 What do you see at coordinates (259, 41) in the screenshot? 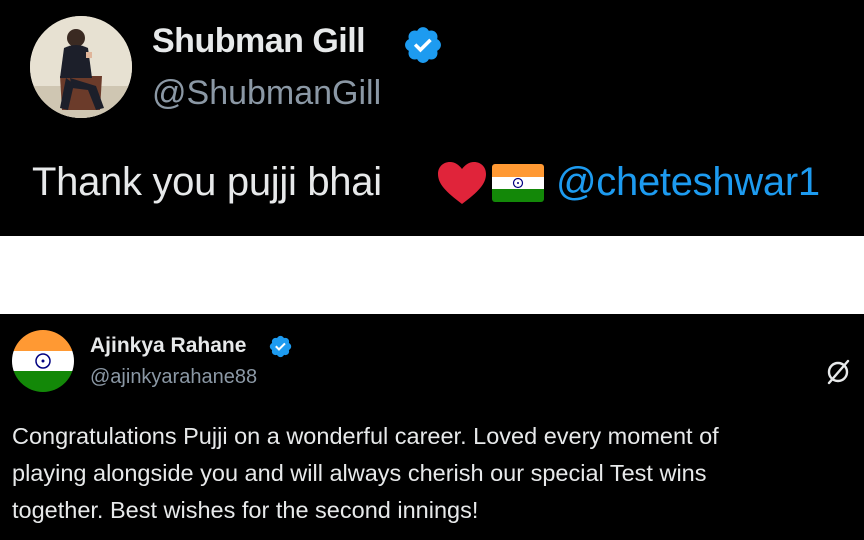
I see `display-name: Shubman Gill` at bounding box center [259, 41].